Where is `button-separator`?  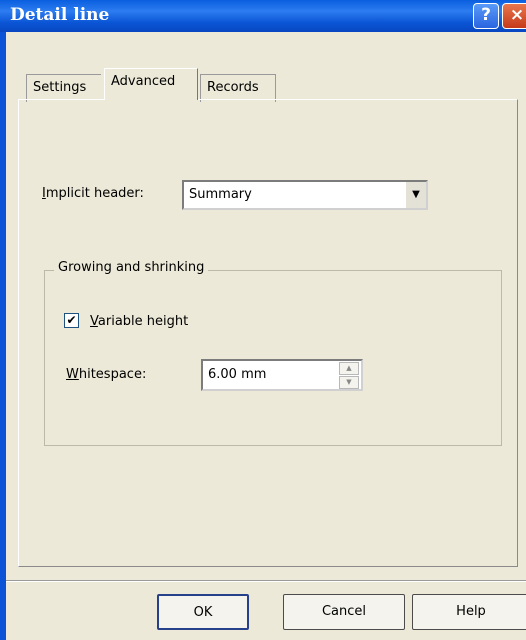 button-separator is located at coordinates (266, 581).